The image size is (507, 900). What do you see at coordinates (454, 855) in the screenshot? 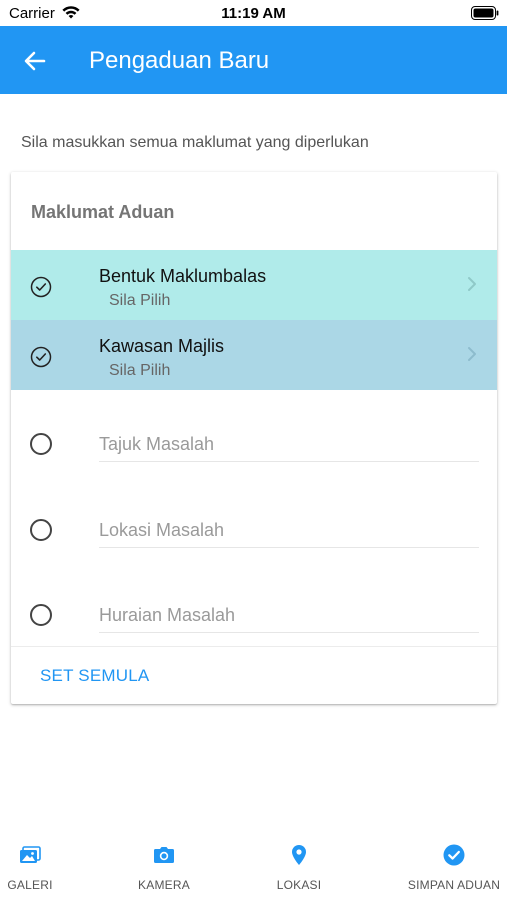
I see `check-circle-filled-icon` at bounding box center [454, 855].